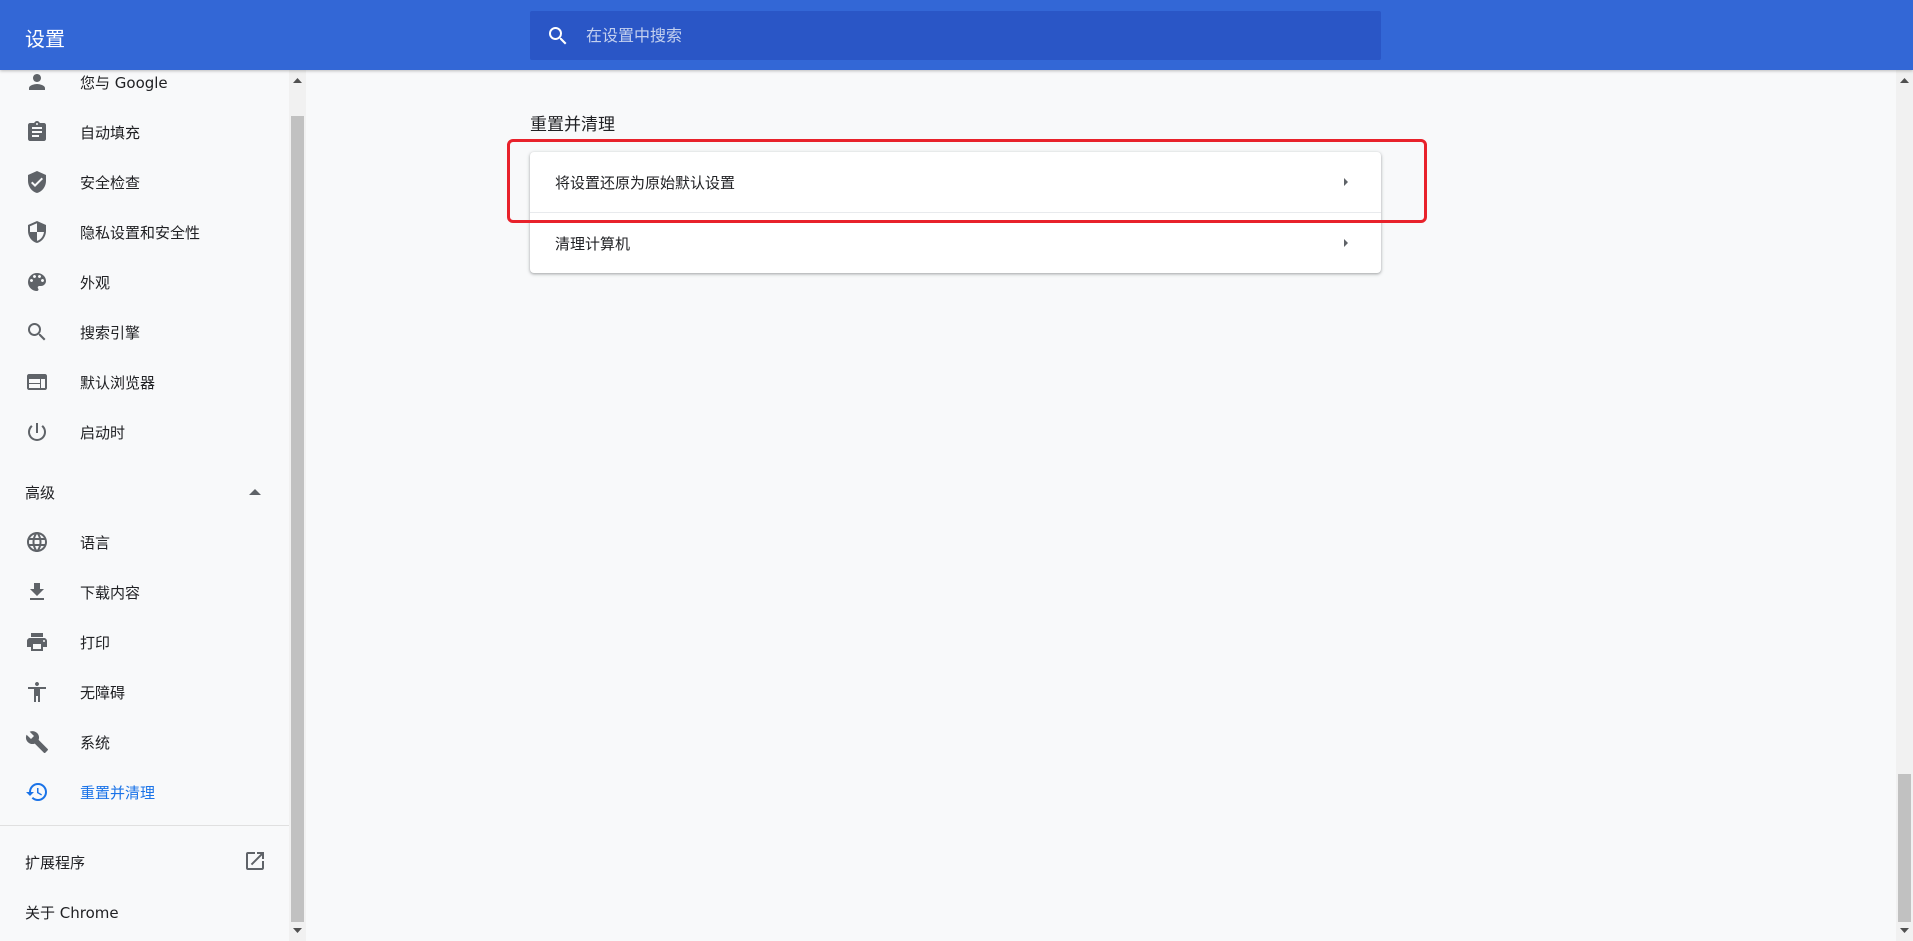 The height and width of the screenshot is (941, 1913). What do you see at coordinates (37, 592) in the screenshot?
I see `download-icon` at bounding box center [37, 592].